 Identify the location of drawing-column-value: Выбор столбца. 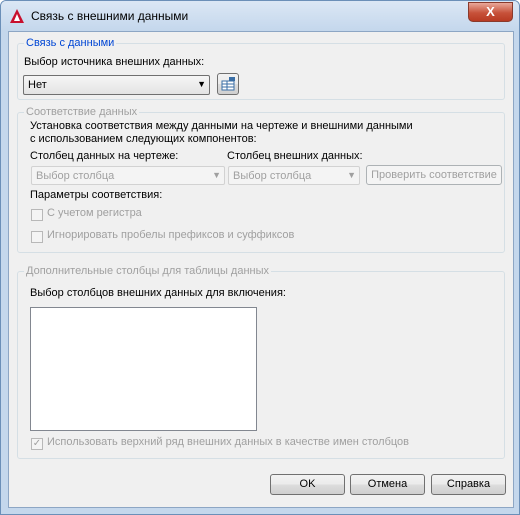
(75, 176).